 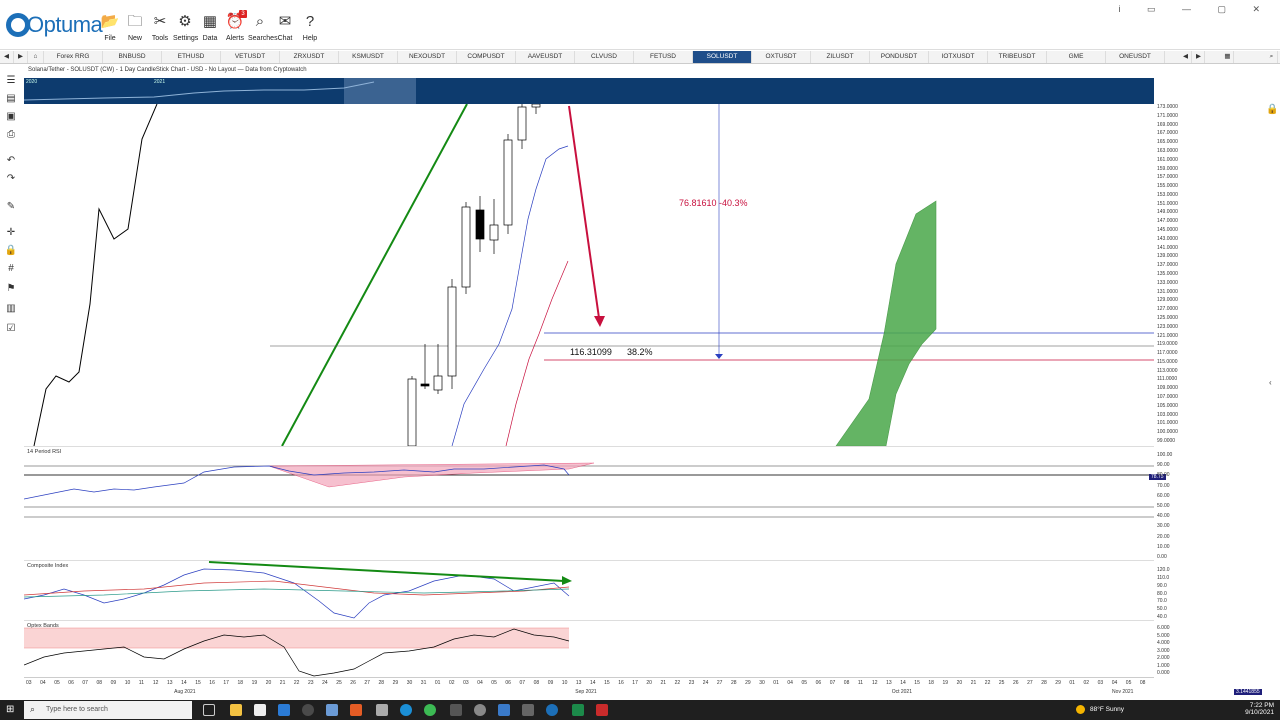 I want to click on ribbon-button-label: Help, so click(x=310, y=38).